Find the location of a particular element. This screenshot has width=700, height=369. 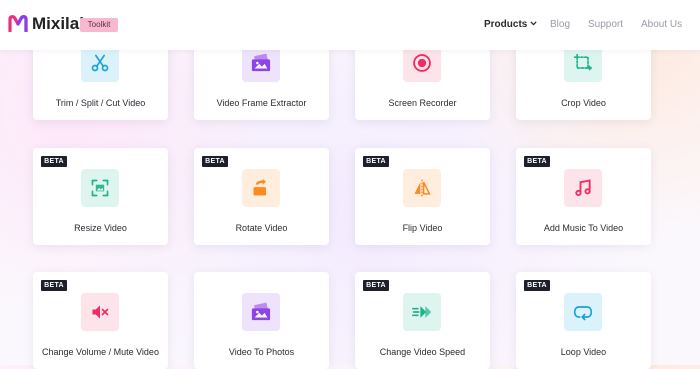

resize-icon is located at coordinates (100, 188).